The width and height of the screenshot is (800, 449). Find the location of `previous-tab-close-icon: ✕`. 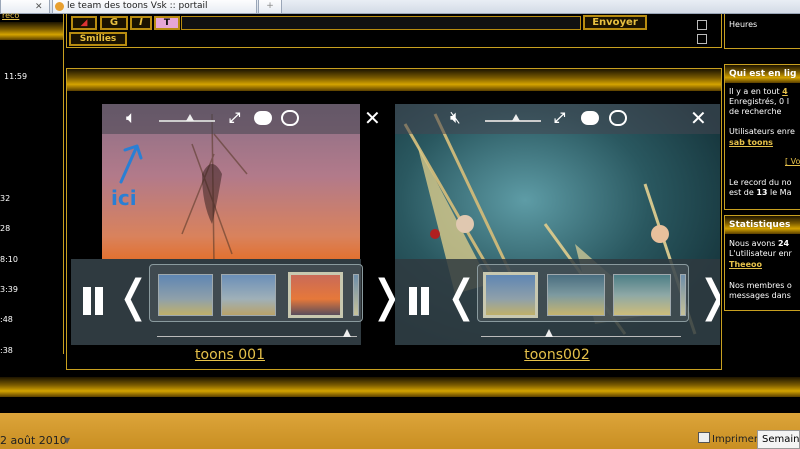

previous-tab-close-icon: ✕ is located at coordinates (39, 7).